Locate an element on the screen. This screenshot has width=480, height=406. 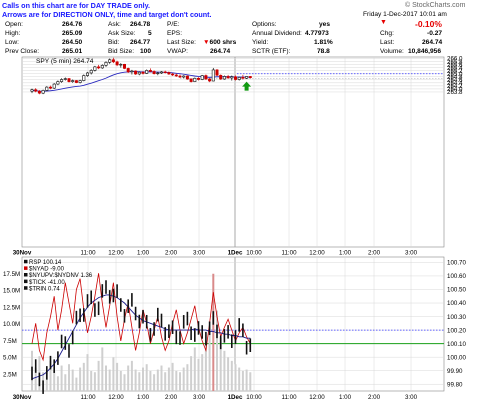
high-value: 265.09 is located at coordinates (72, 33).